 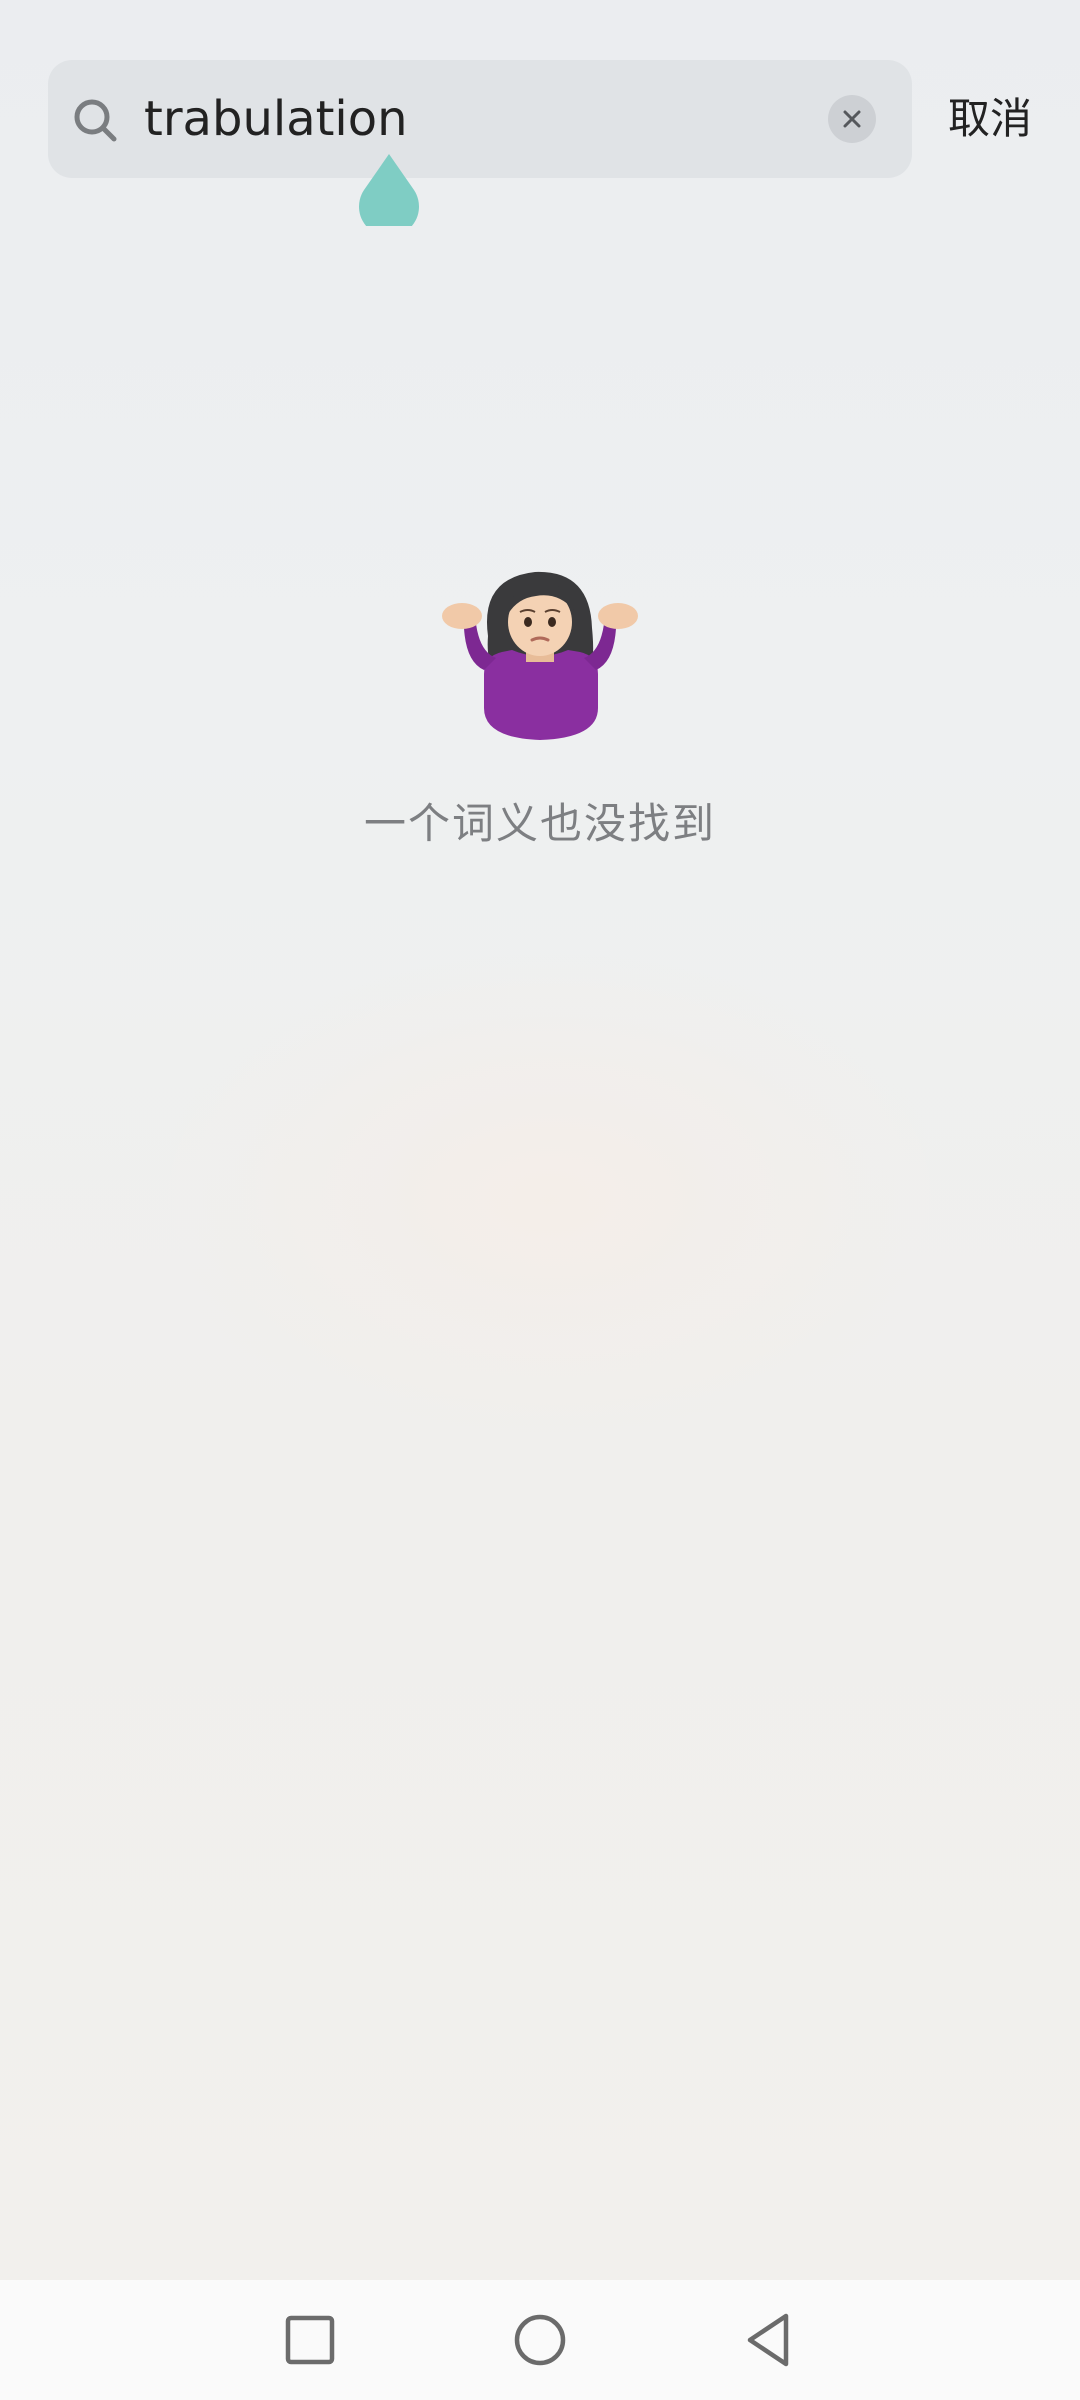 I want to click on empty-state-message: 一个词义也没找到, so click(x=539, y=823).